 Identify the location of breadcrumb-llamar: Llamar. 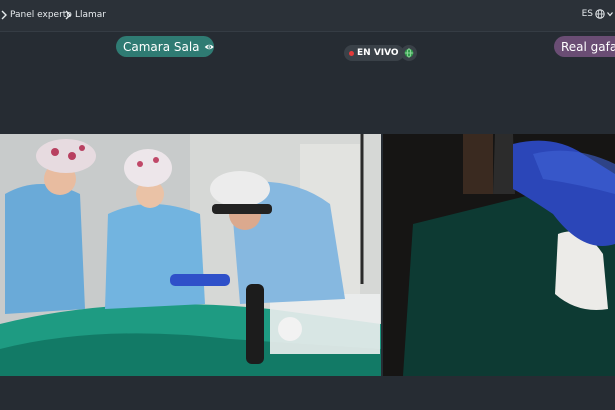
(91, 15).